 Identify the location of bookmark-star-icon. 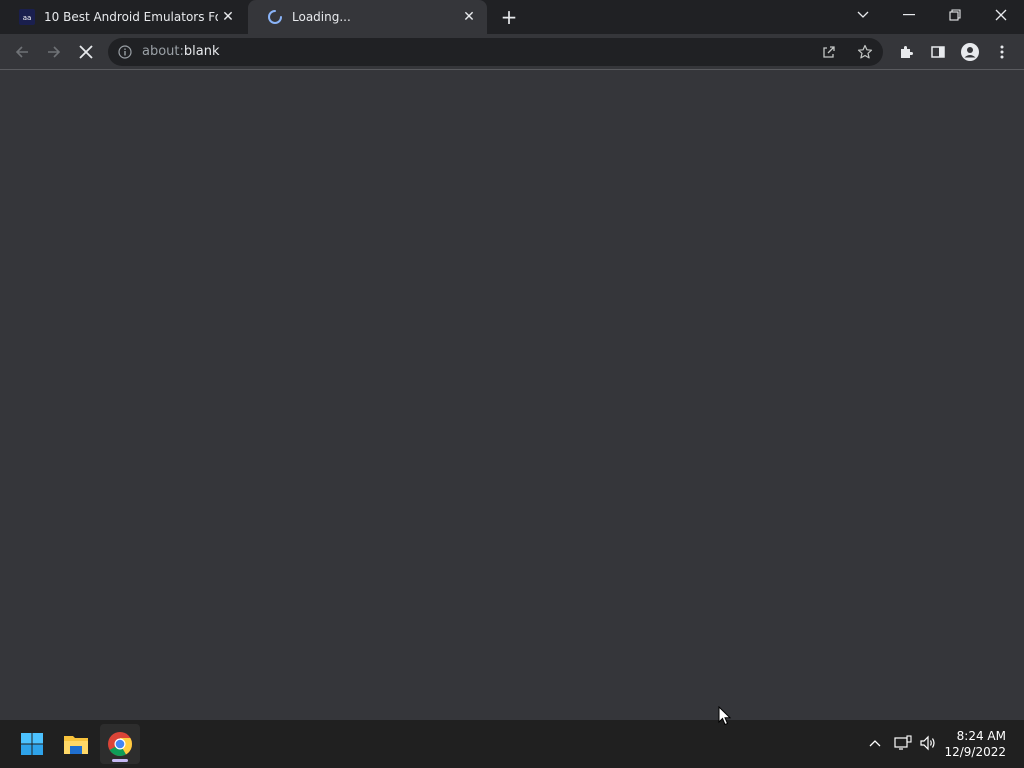
(865, 52).